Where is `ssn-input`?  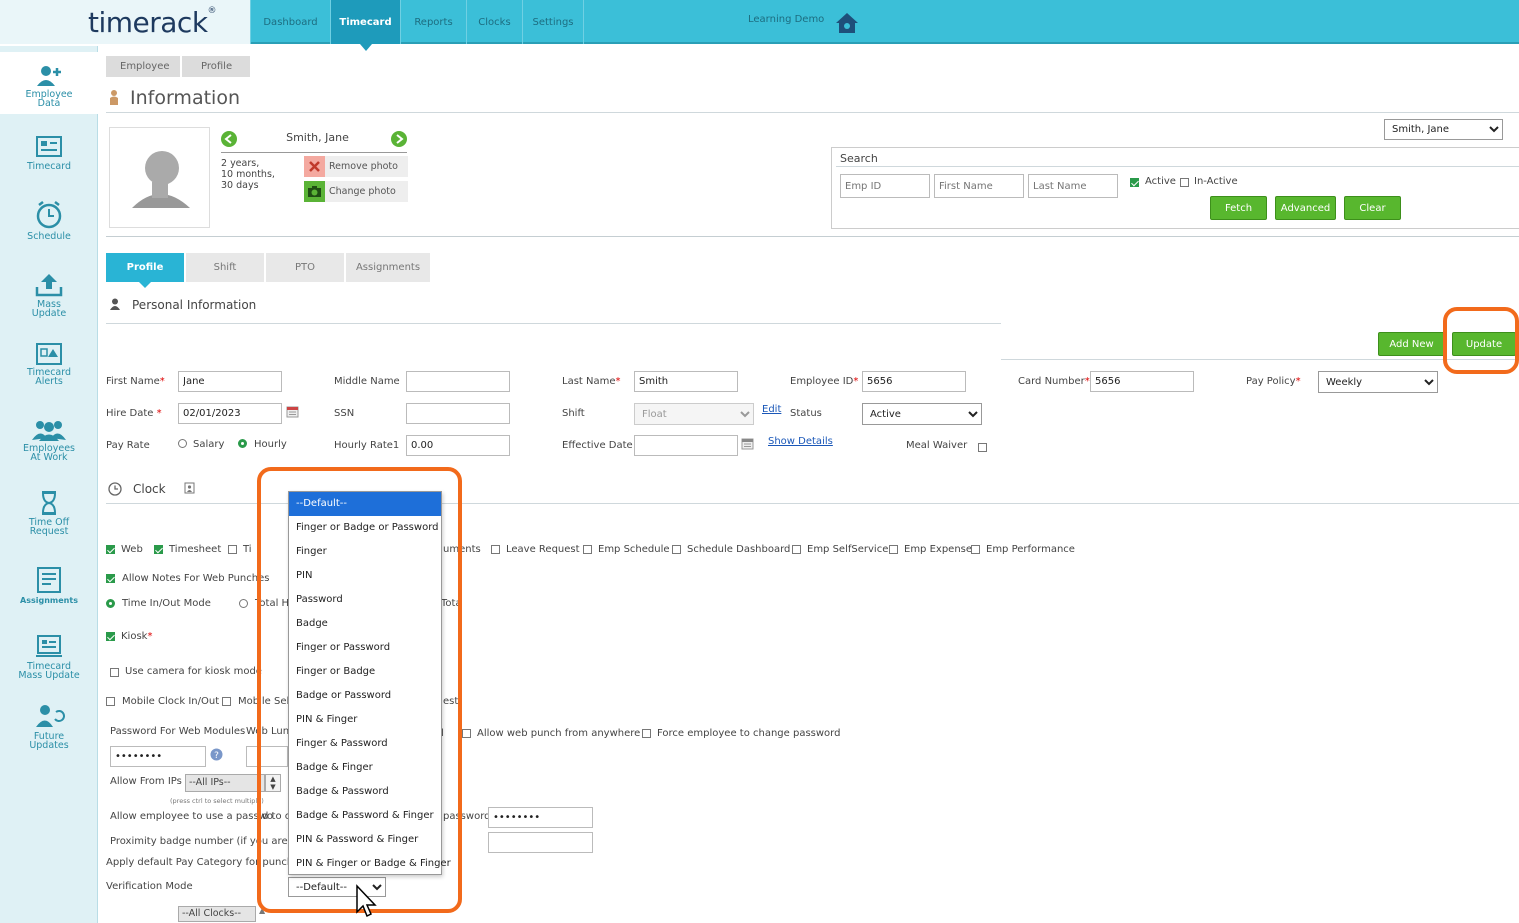 ssn-input is located at coordinates (458, 413).